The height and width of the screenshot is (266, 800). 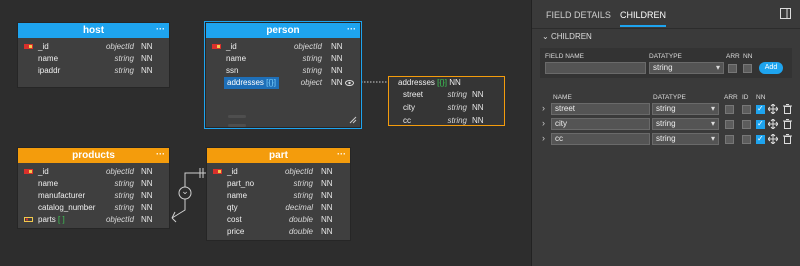 What do you see at coordinates (93, 155) in the screenshot?
I see `table-title: products` at bounding box center [93, 155].